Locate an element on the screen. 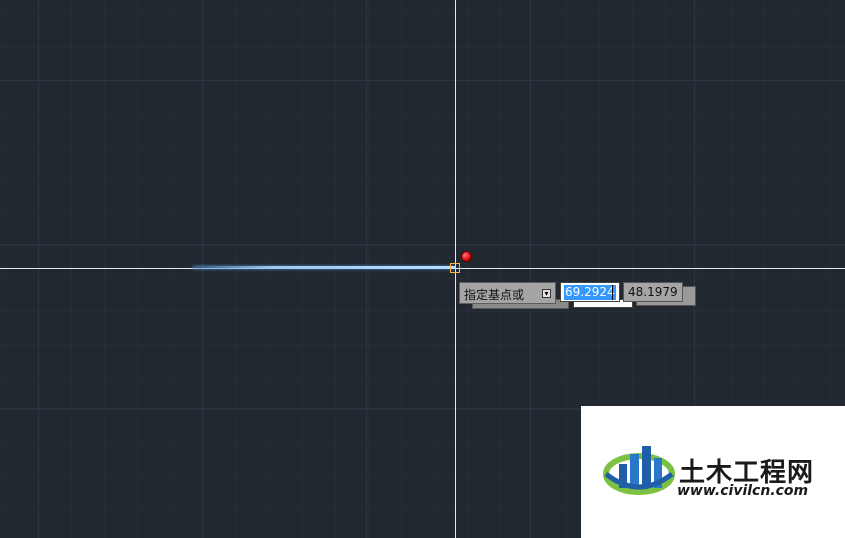 This screenshot has height=538, width=845. text-caret is located at coordinates (612, 292).